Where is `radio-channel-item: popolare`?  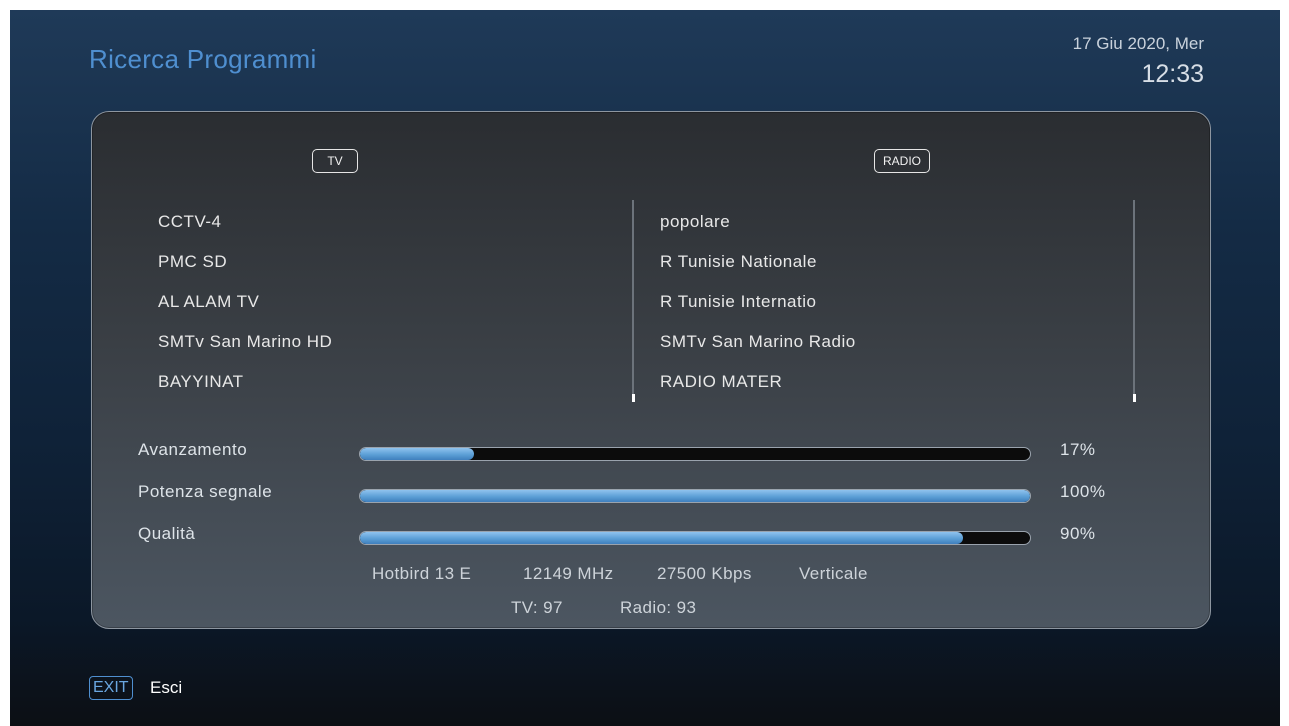
radio-channel-item: popolare is located at coordinates (695, 221).